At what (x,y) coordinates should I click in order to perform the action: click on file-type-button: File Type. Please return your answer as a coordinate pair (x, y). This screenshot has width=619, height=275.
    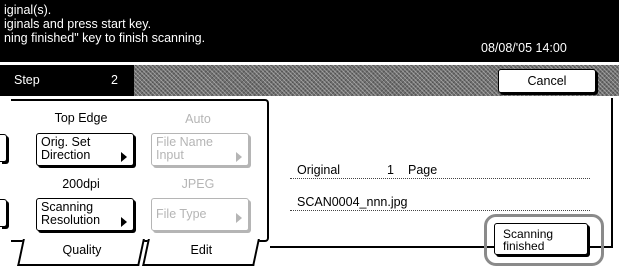
    Looking at the image, I should click on (200, 214).